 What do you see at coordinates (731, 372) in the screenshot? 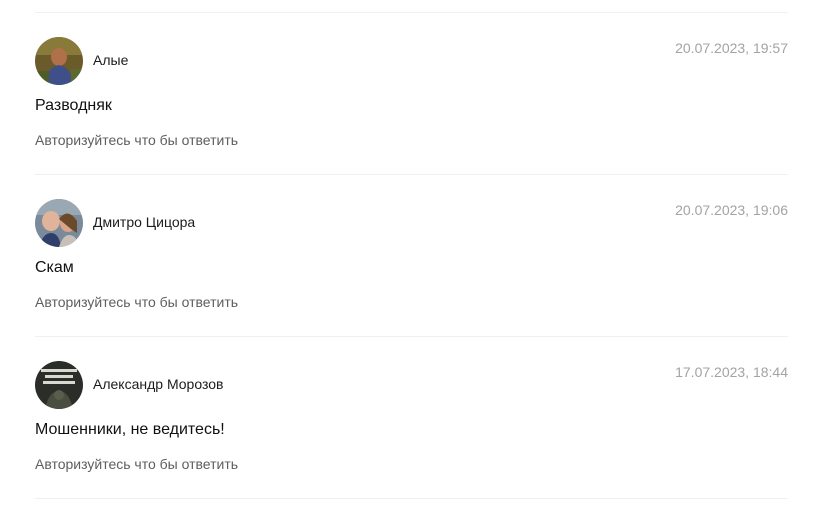
I see `comment-date: 17.07.2023, 18:44` at bounding box center [731, 372].